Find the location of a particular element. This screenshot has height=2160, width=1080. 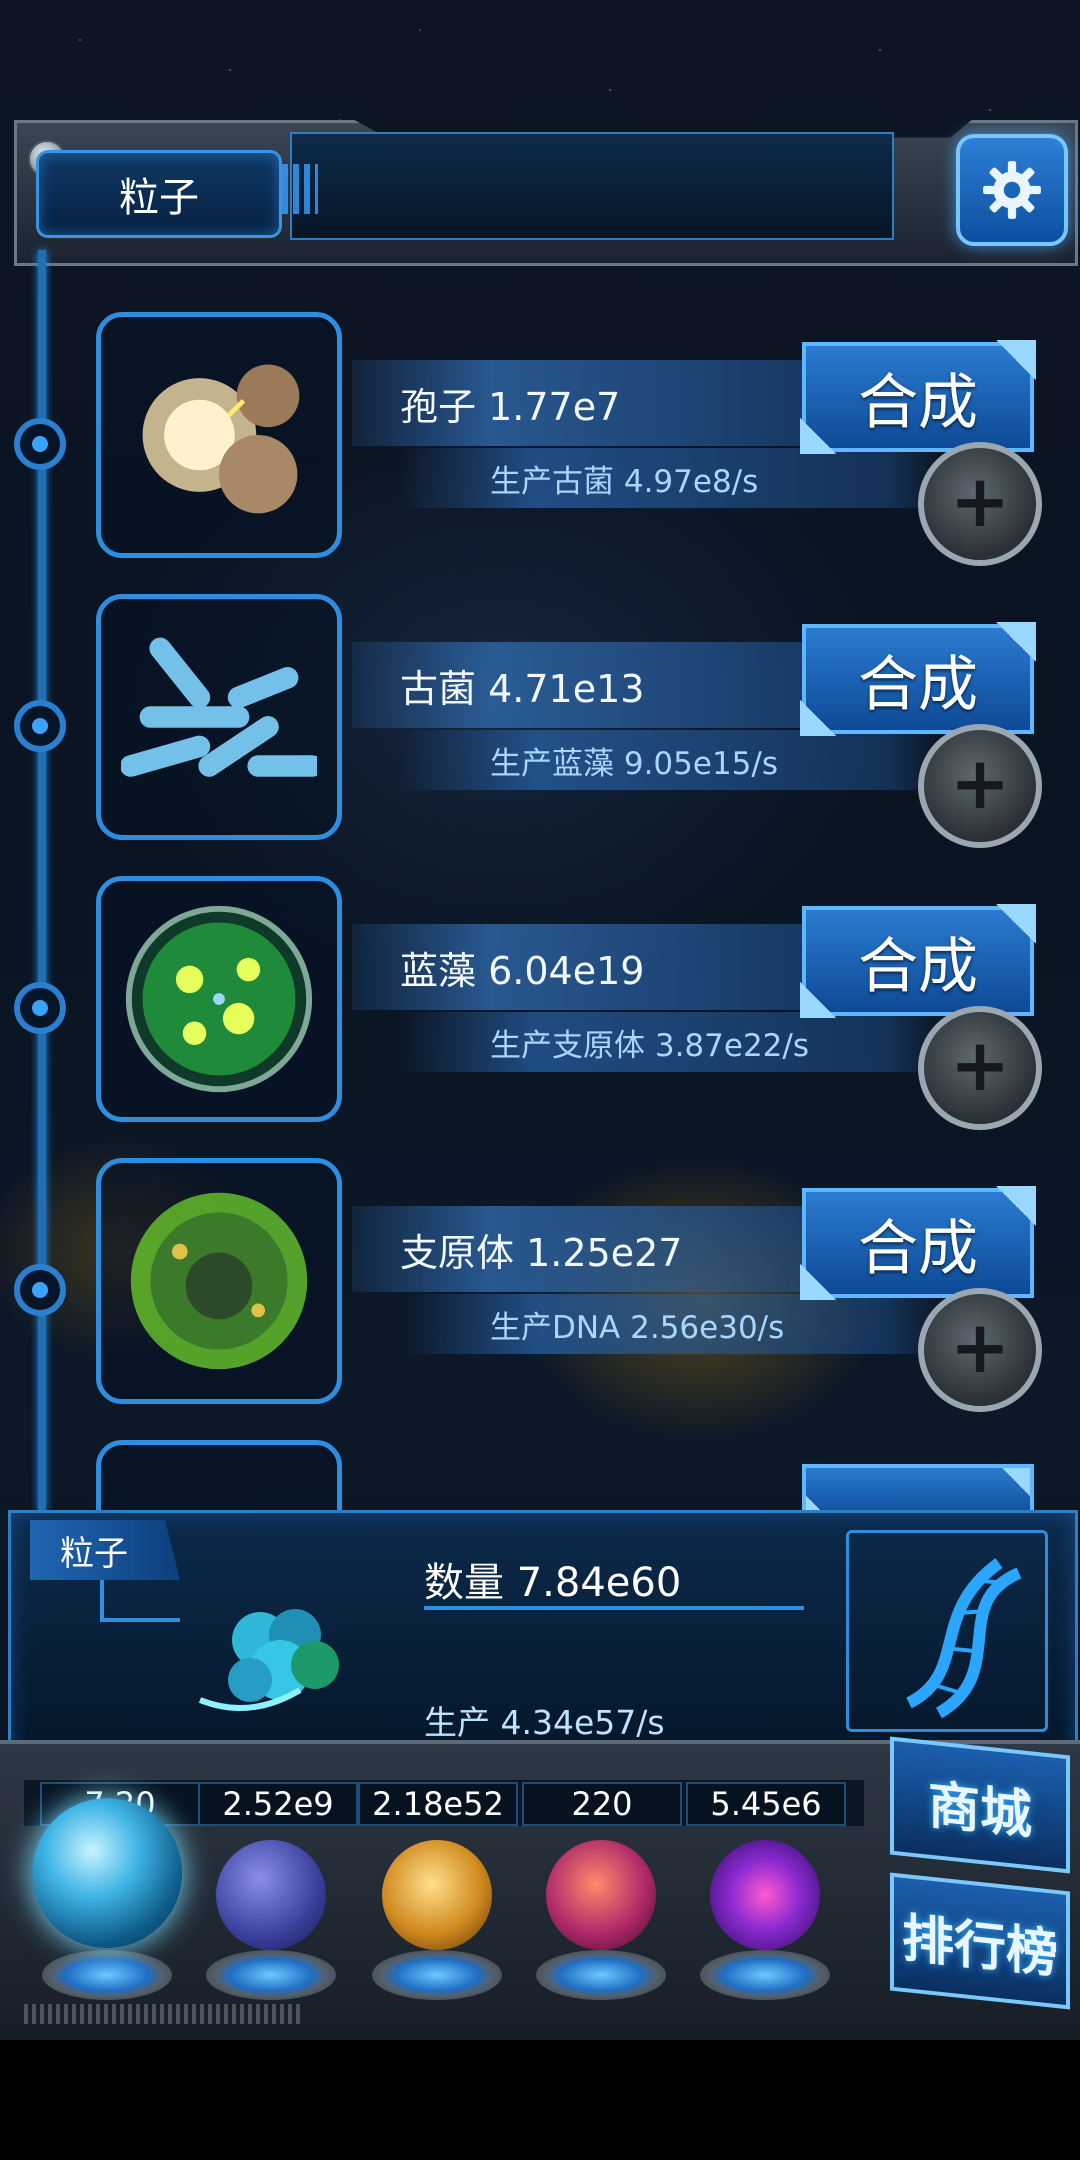

item-production-label: 生产DNA 2.56e30/s is located at coordinates (670, 1324).